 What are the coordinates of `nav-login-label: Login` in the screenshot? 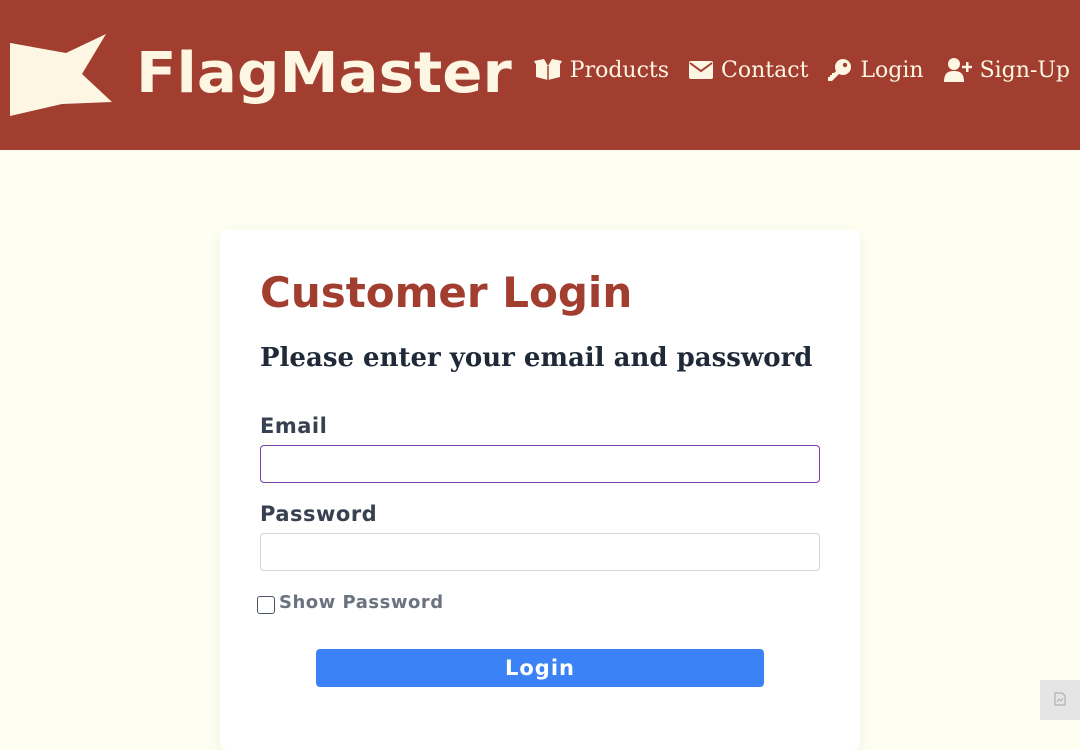 It's located at (892, 70).